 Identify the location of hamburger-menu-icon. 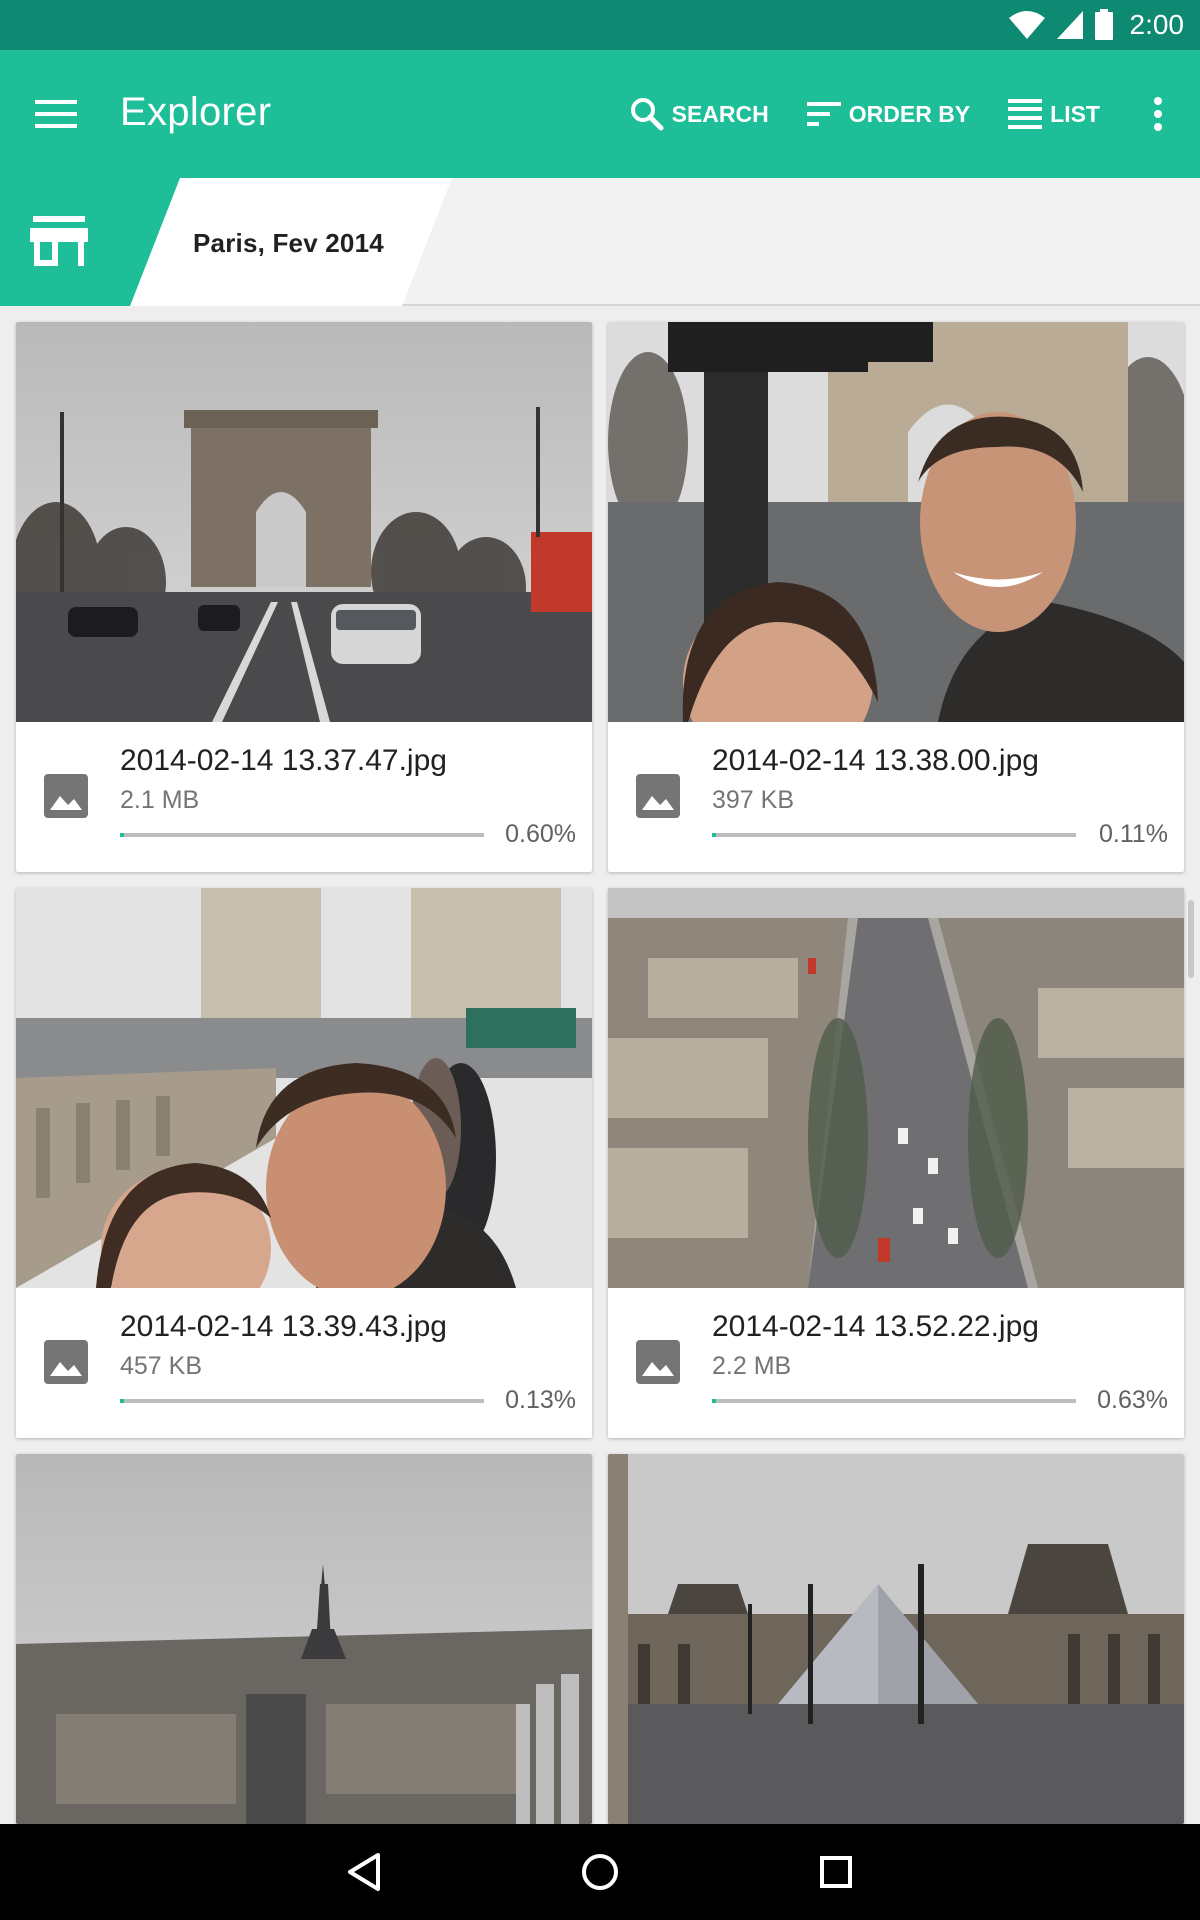
(56, 114).